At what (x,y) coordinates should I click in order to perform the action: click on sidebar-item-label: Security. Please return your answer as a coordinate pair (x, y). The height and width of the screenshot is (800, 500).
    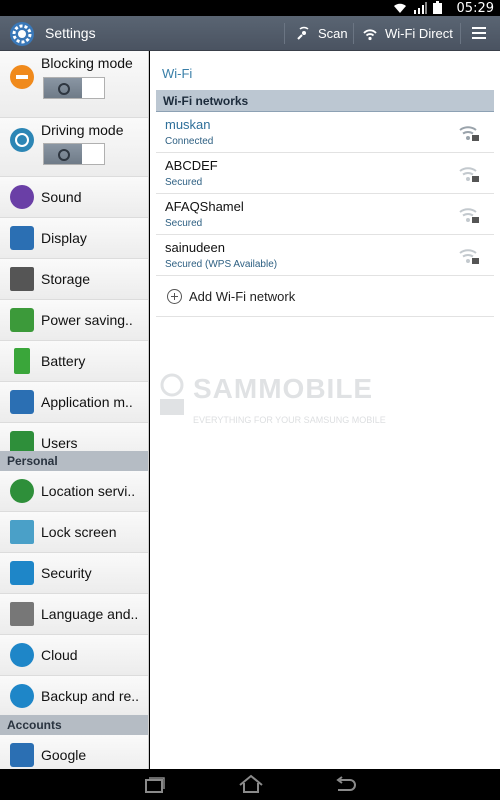
    Looking at the image, I should click on (66, 573).